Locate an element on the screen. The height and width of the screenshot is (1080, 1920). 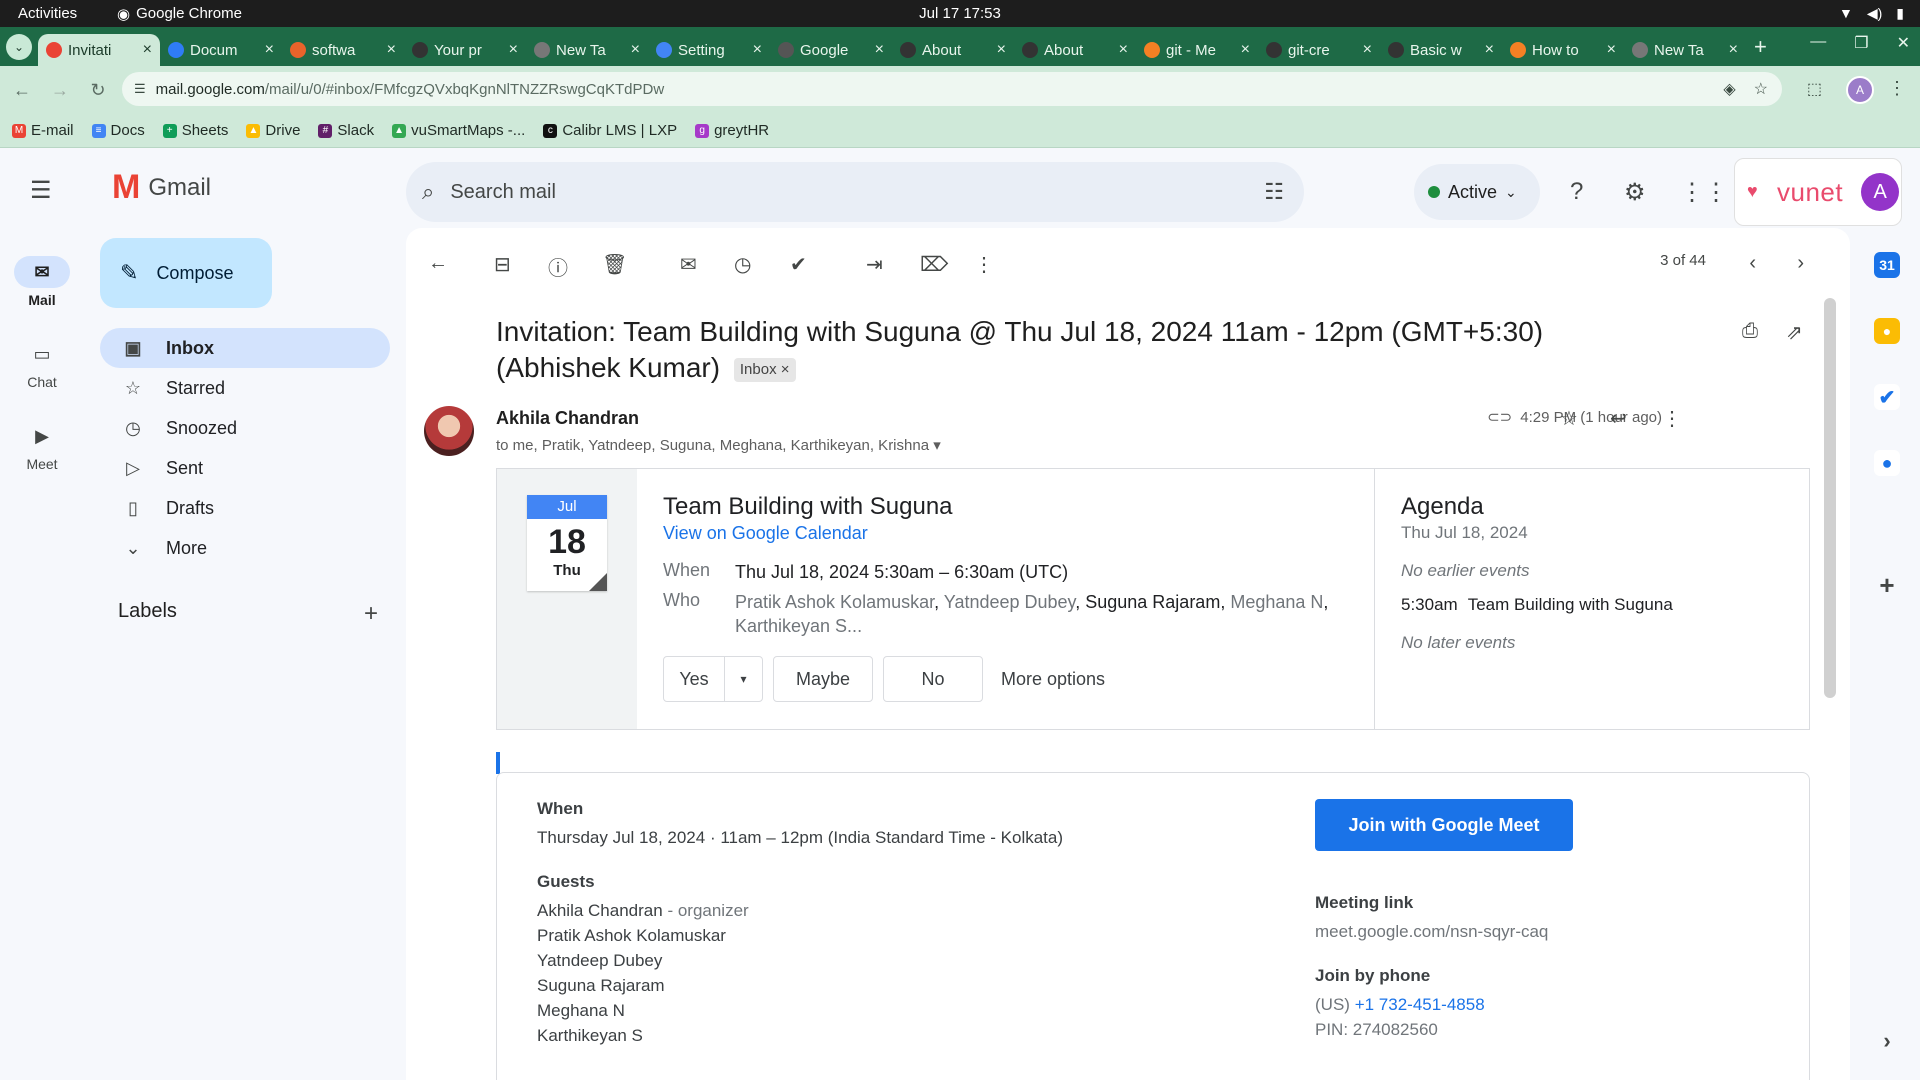
rsvp-dropdown-icon: ▾ is located at coordinates (743, 679).